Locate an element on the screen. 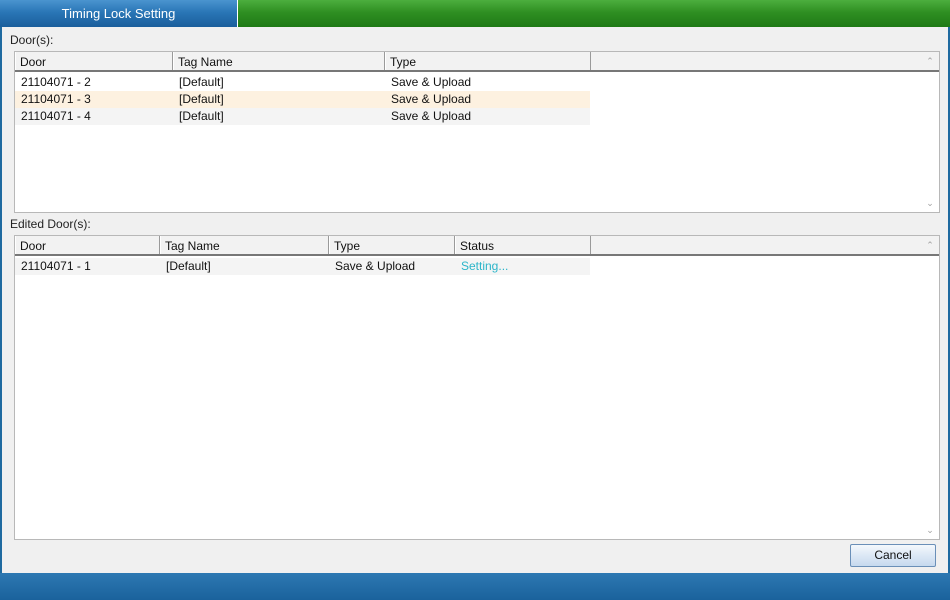  doors-list-header: Door Tag Name Type is located at coordinates (477, 62).